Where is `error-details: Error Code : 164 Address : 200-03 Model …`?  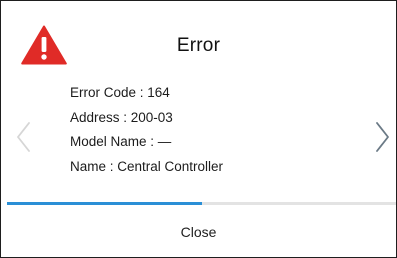 error-details: Error Code : 164 Address : 200-03 Model … is located at coordinates (146, 130).